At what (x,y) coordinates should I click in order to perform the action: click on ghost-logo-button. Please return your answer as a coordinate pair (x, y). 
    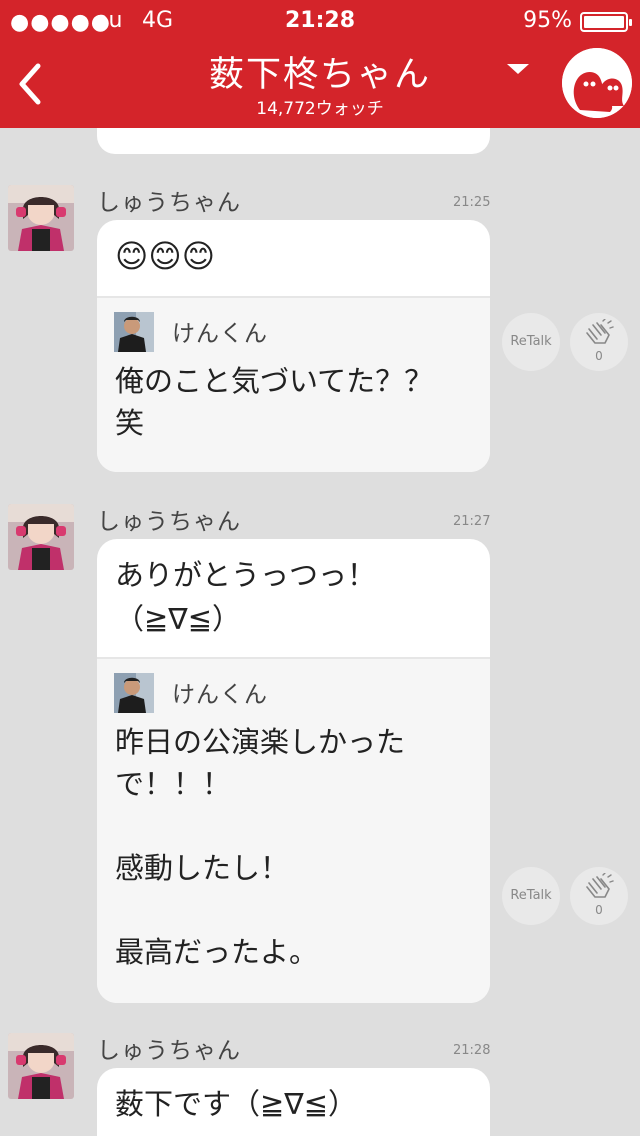
    Looking at the image, I should click on (597, 83).